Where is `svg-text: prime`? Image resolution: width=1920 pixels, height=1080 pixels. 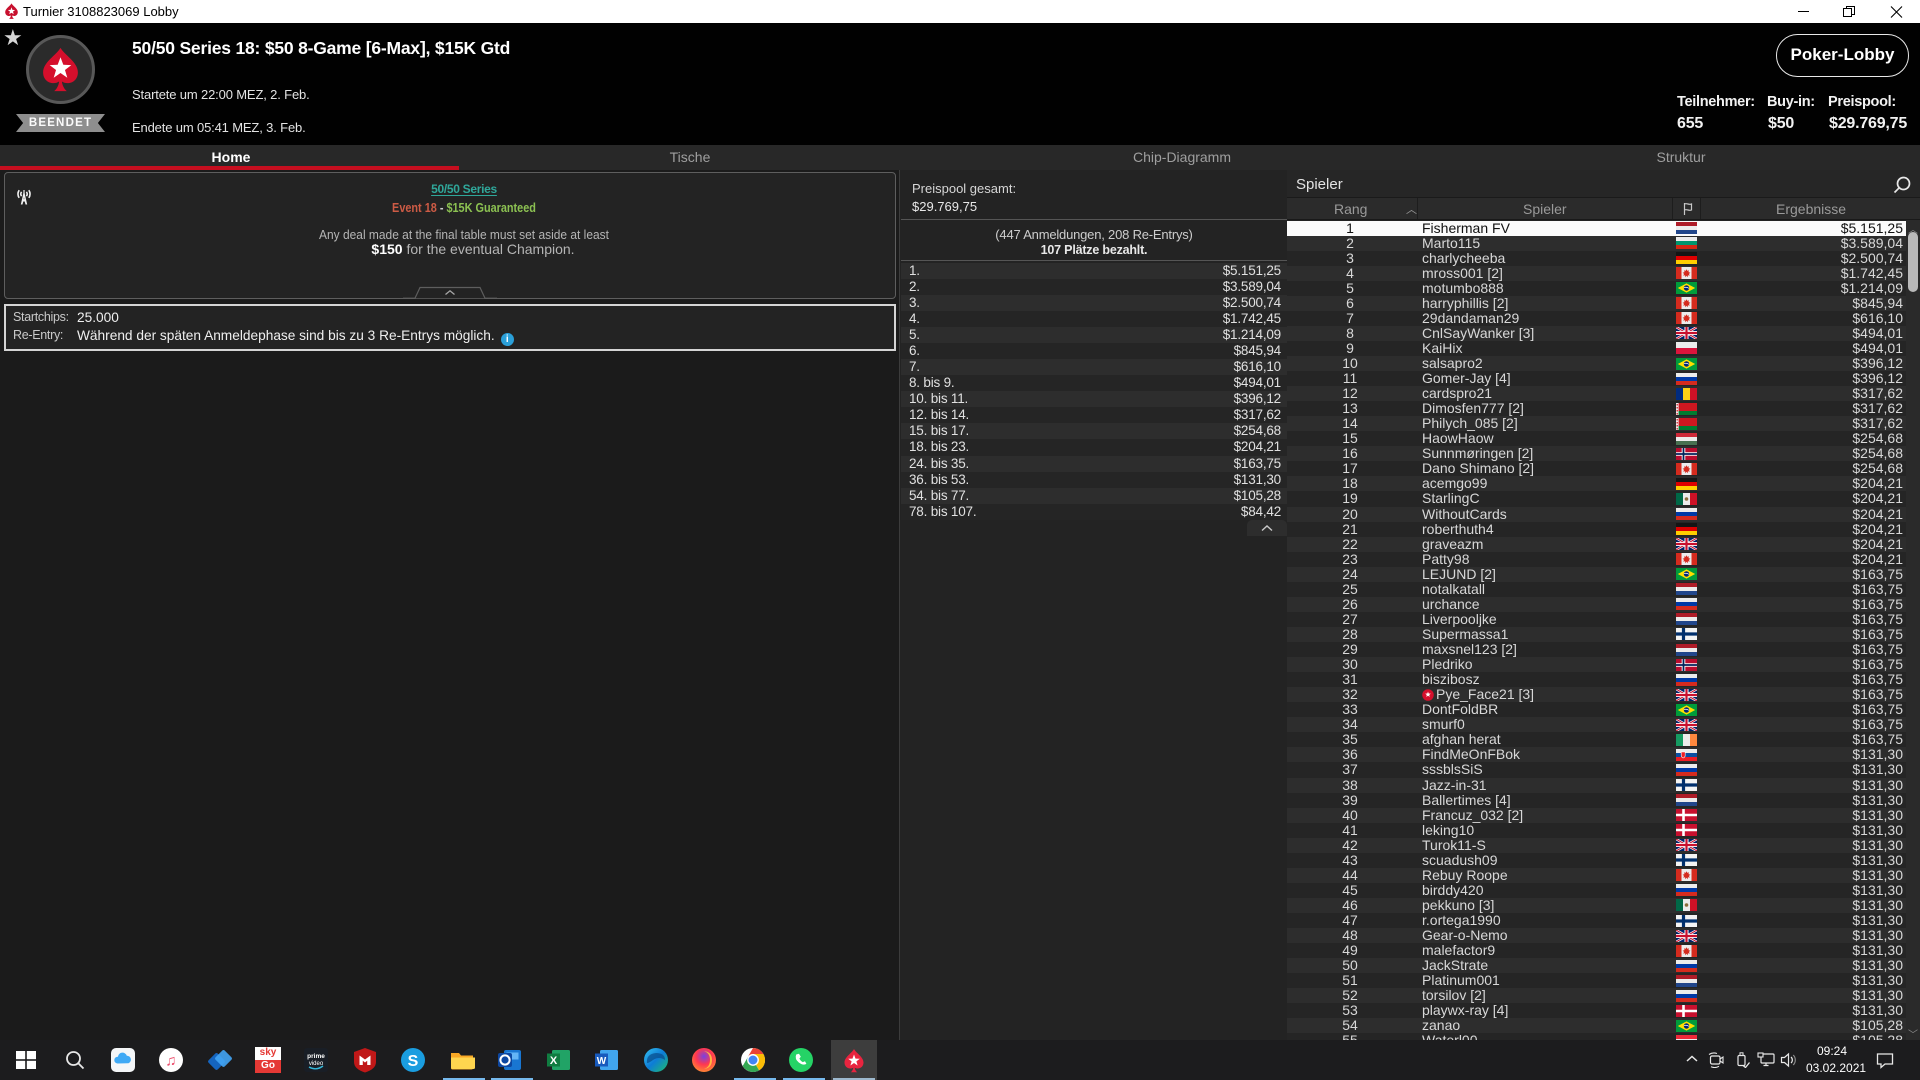 svg-text: prime is located at coordinates (316, 1056).